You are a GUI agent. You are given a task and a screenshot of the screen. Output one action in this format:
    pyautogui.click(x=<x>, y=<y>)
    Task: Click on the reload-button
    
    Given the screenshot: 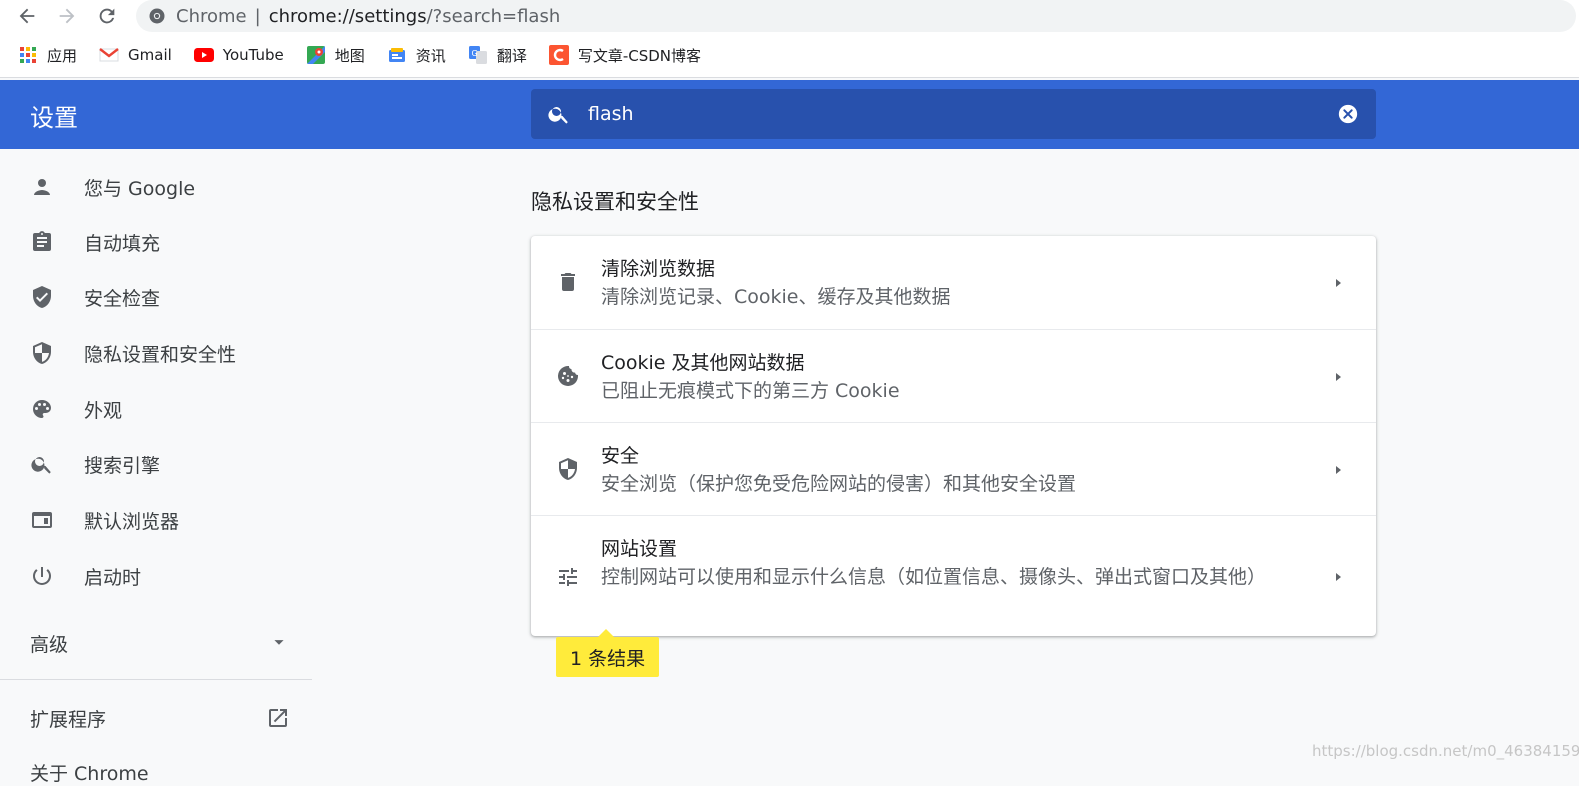 What is the action you would take?
    pyautogui.click(x=107, y=16)
    